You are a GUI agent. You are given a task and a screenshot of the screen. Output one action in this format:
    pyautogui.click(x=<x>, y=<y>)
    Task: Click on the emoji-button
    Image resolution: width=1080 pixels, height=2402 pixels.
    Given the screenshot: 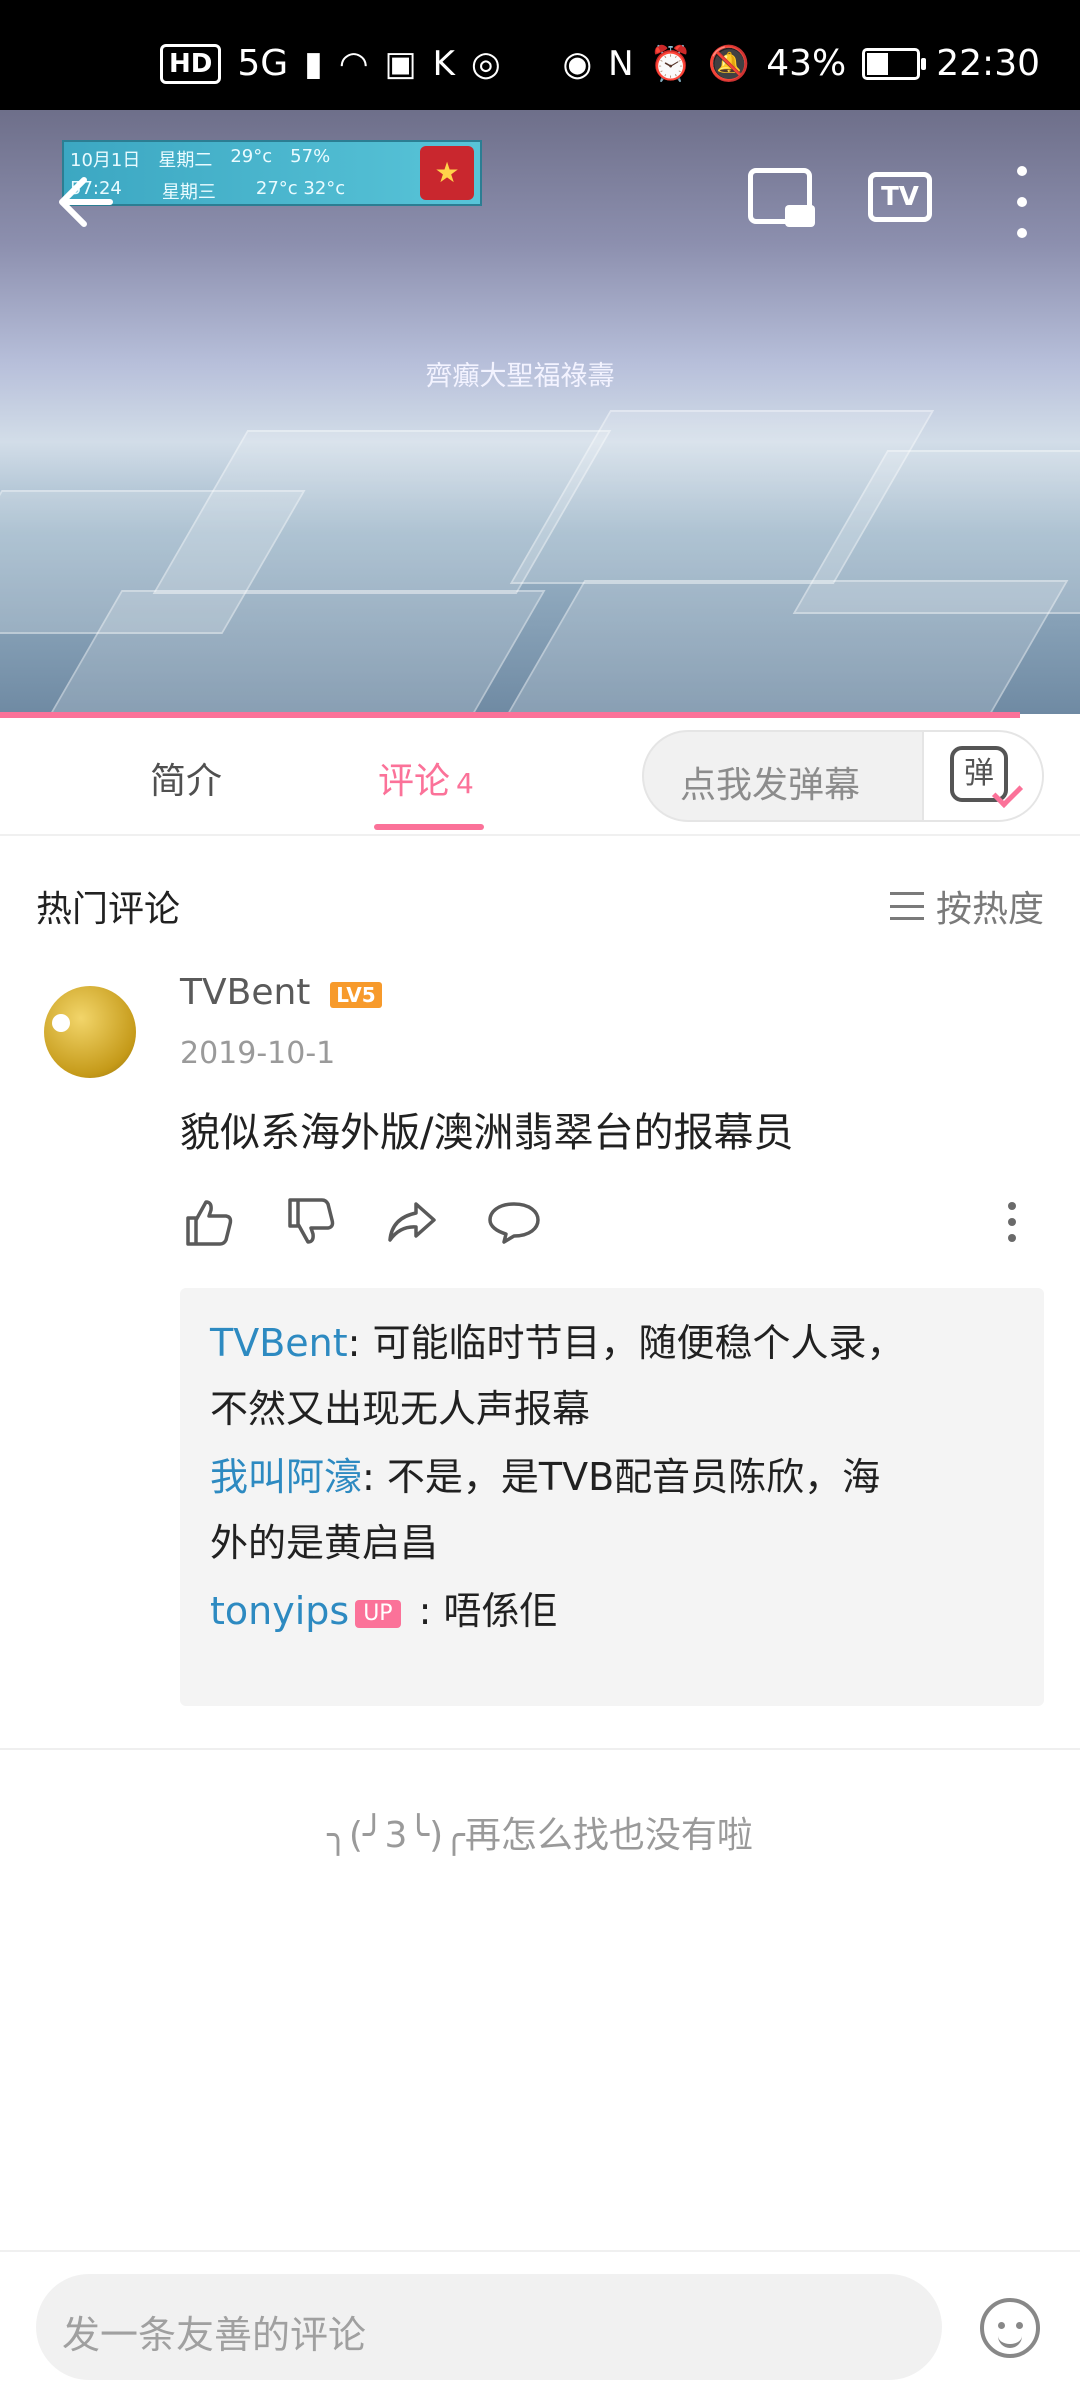 What is the action you would take?
    pyautogui.click(x=1010, y=2328)
    